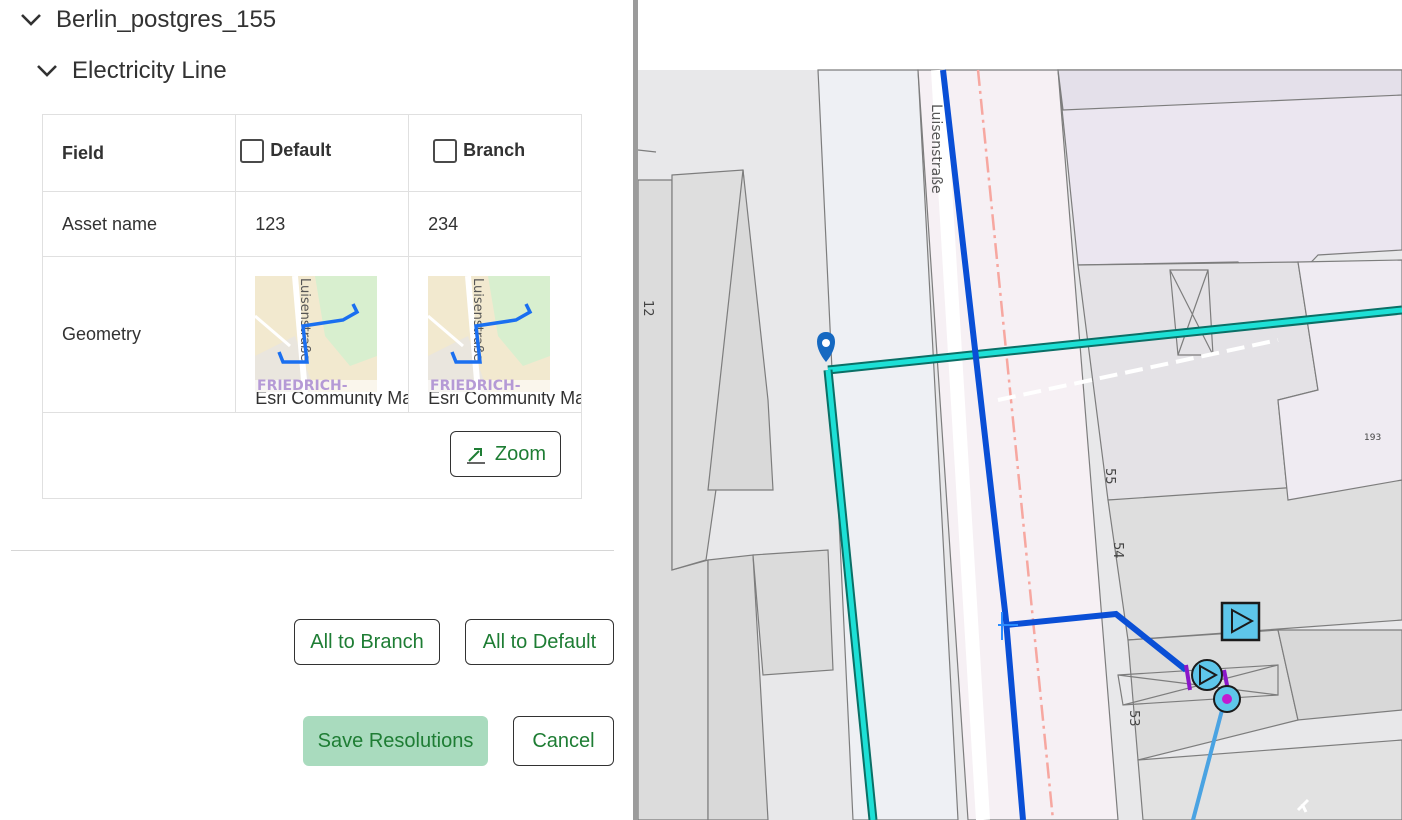 Image resolution: width=1402 pixels, height=820 pixels. Describe the element at coordinates (539, 642) in the screenshot. I see `all-to-default-button: All to Default` at that location.